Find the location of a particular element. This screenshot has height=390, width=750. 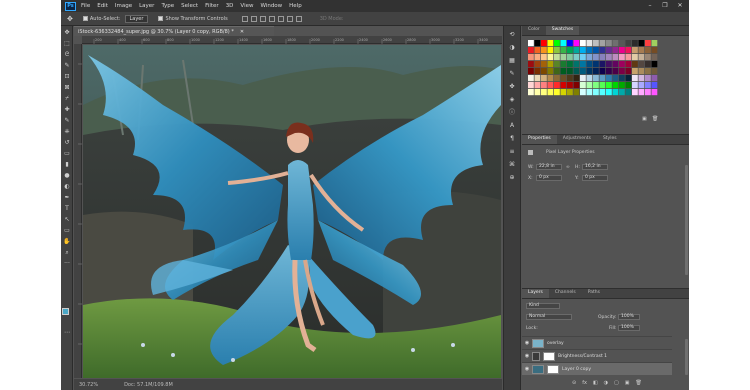

character-icon: A is located at coordinates (512, 126).